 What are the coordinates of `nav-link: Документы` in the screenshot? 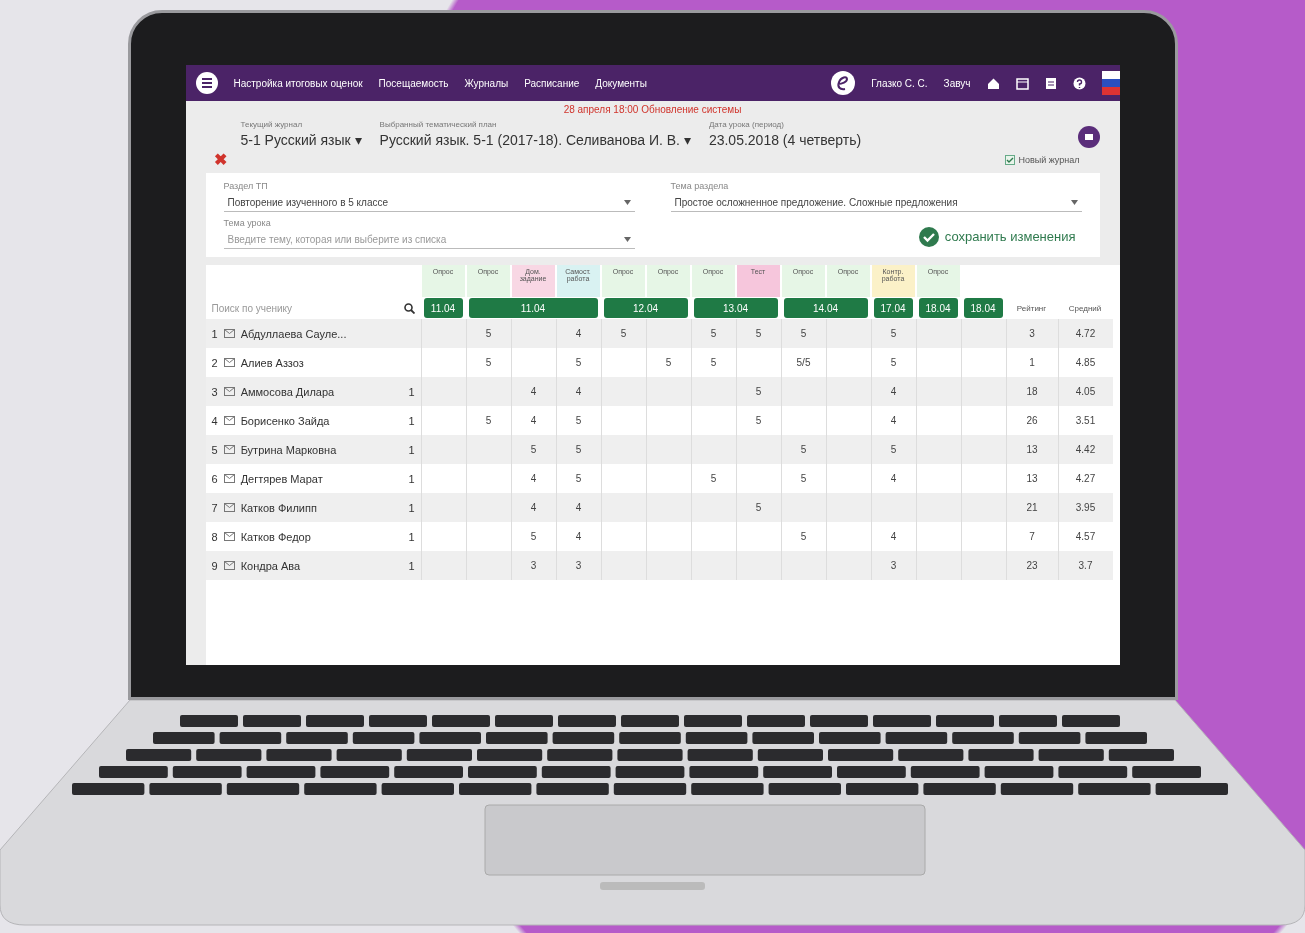 It's located at (621, 83).